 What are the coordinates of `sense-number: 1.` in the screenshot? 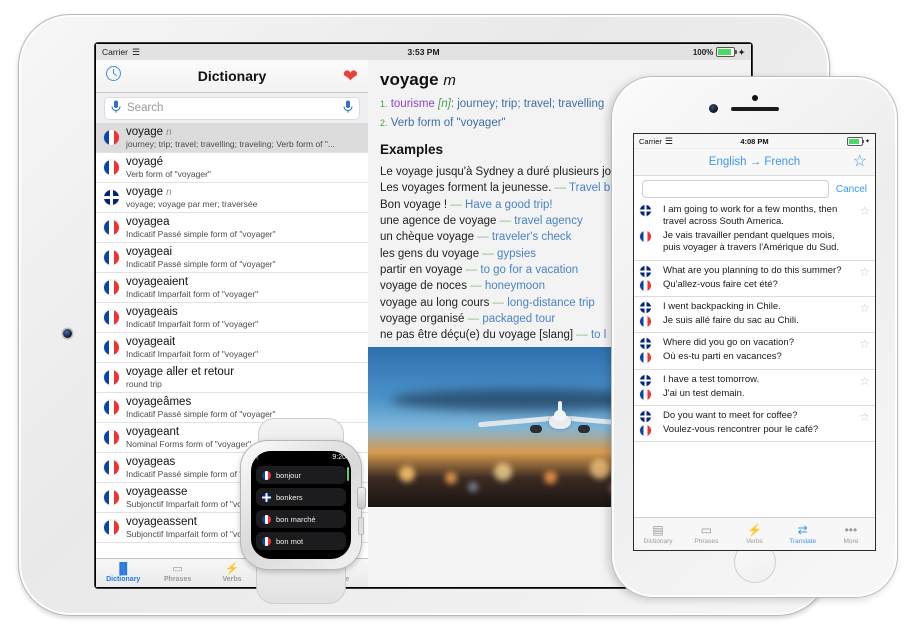 It's located at (384, 104).